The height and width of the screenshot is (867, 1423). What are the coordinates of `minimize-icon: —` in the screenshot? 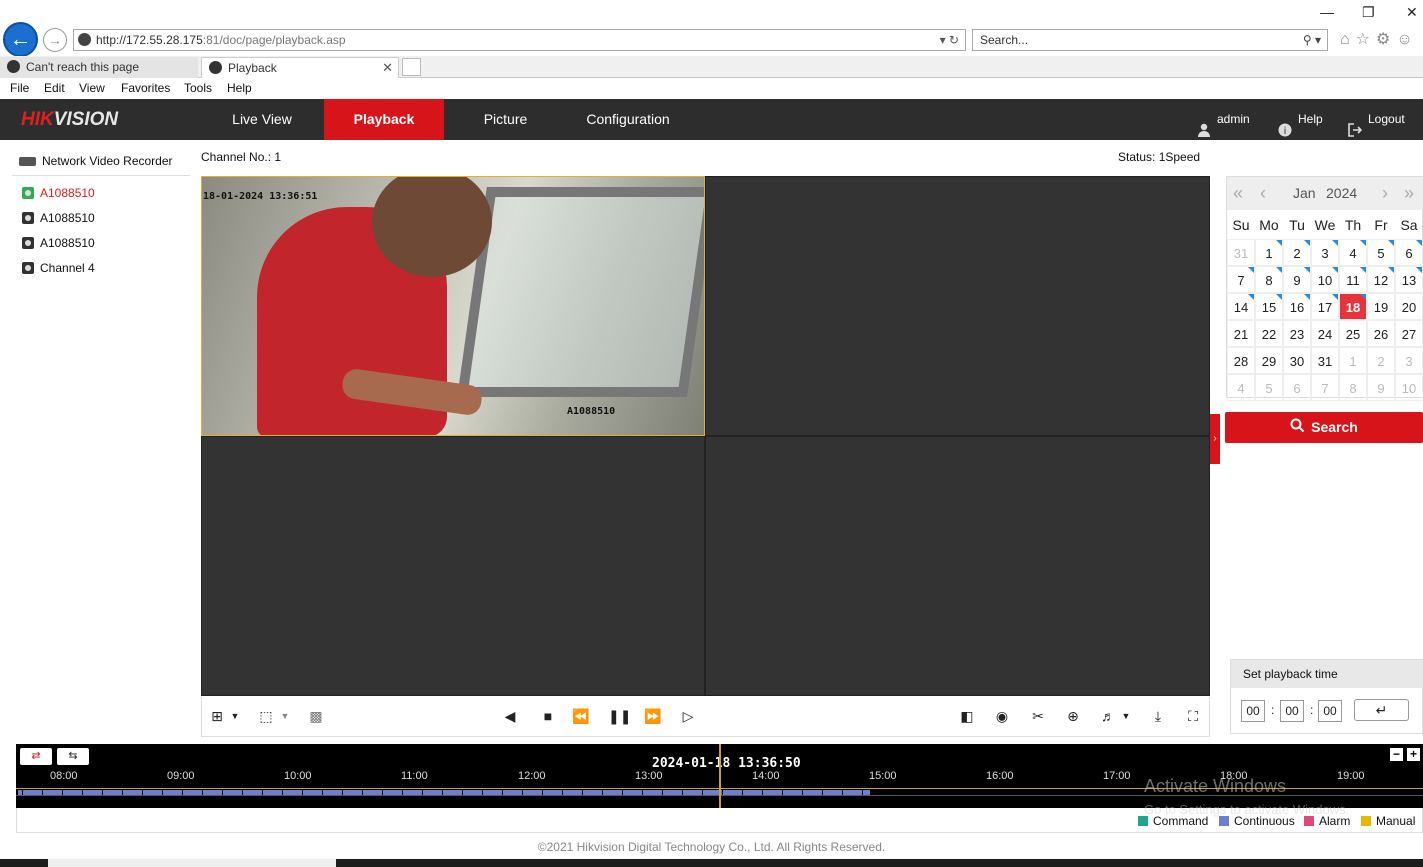 It's located at (1327, 12).